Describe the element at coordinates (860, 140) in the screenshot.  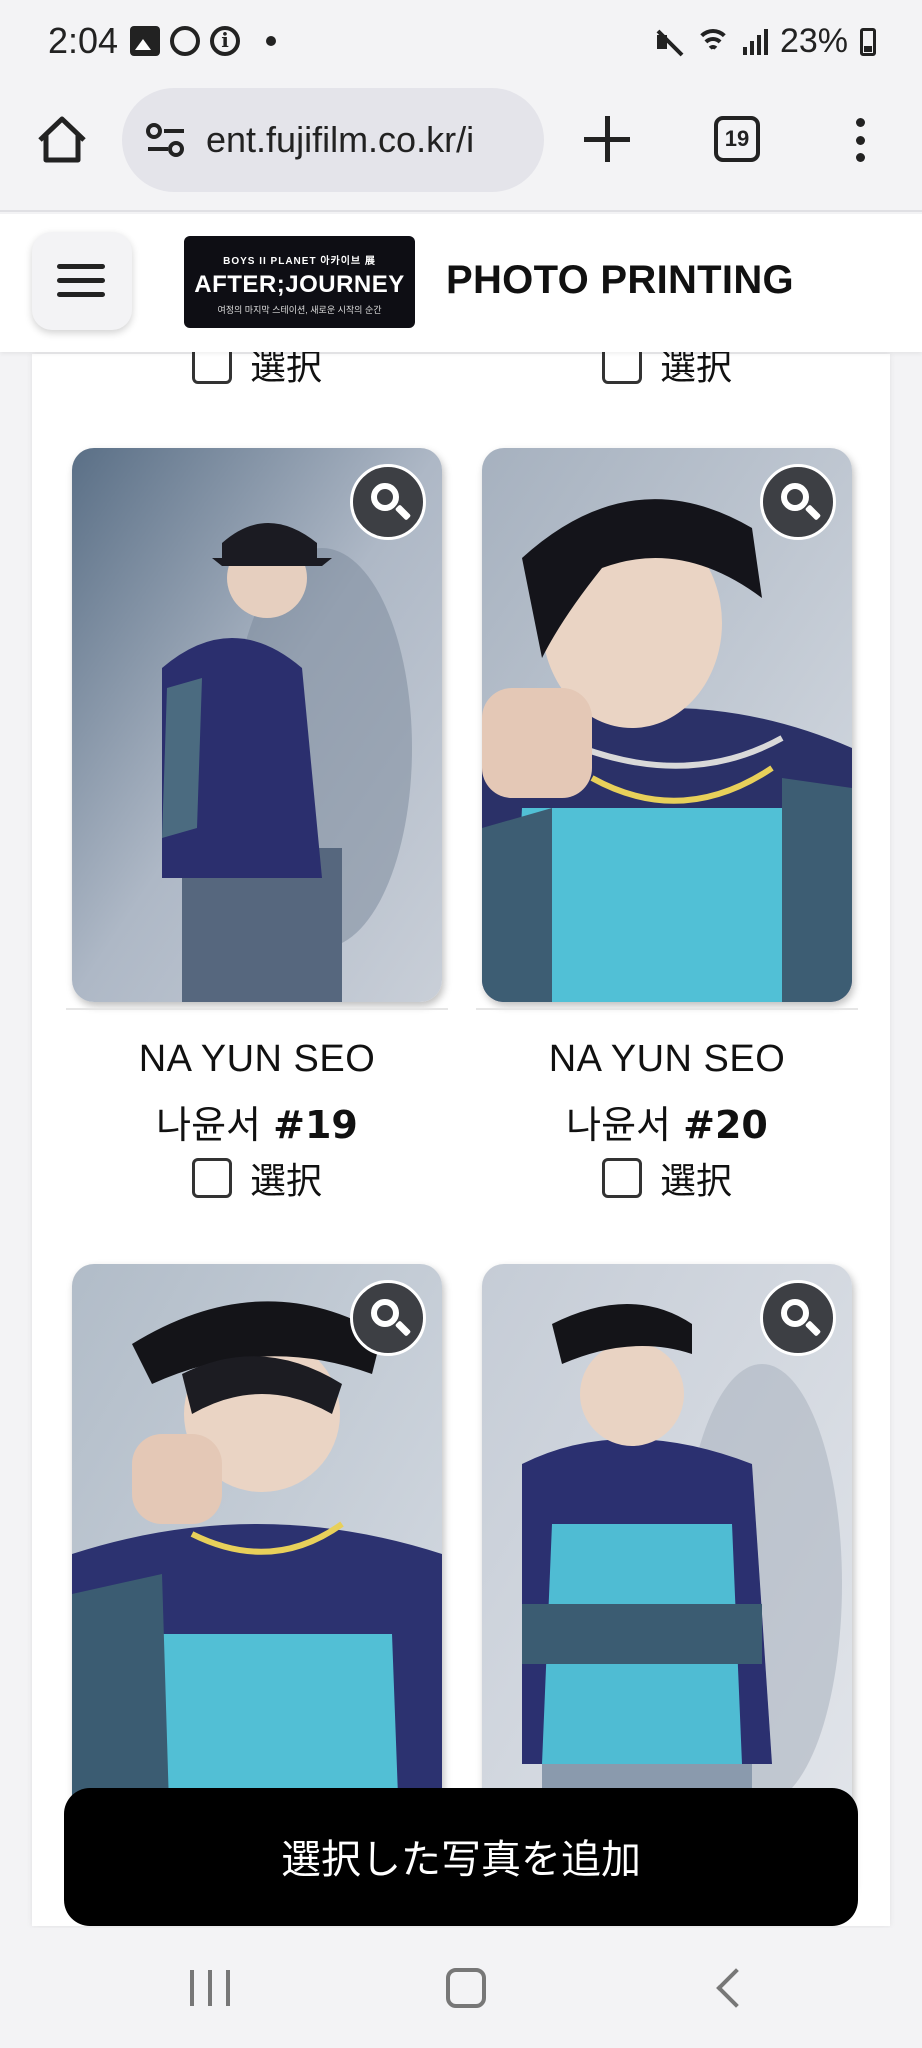
I see `browser-menu-icon` at that location.